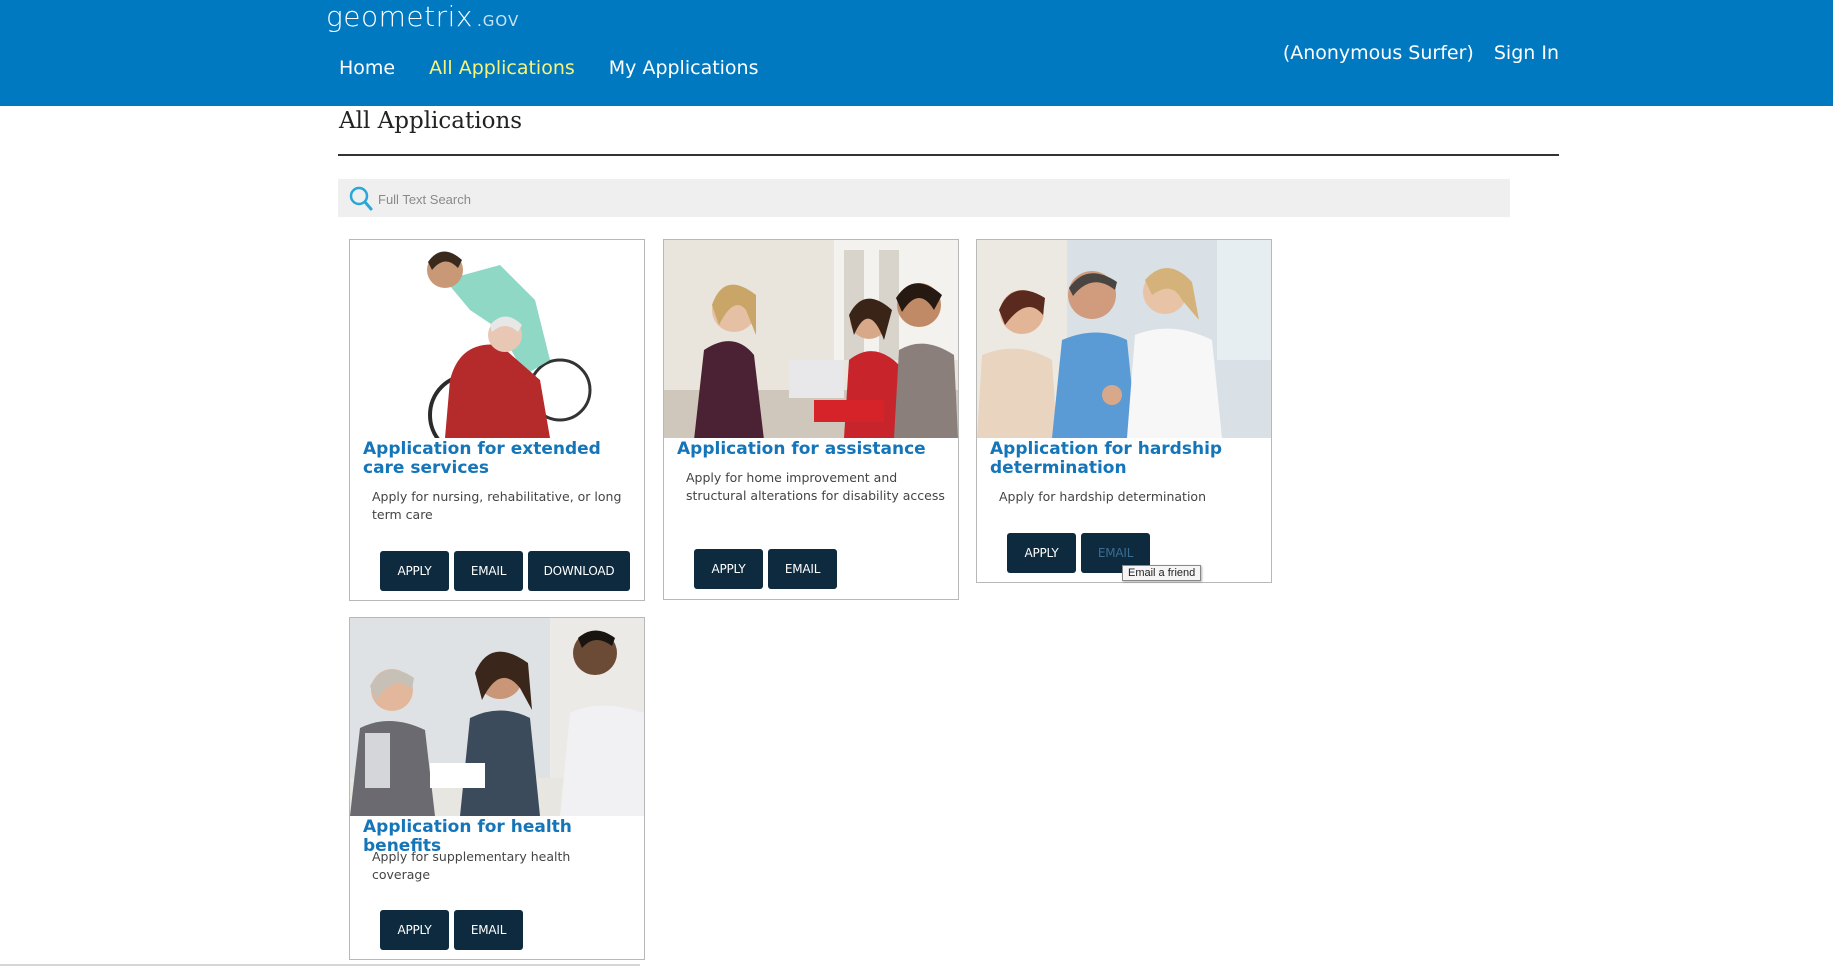 This screenshot has height=967, width=1833. Describe the element at coordinates (431, 121) in the screenshot. I see `page-title: All Applications` at that location.